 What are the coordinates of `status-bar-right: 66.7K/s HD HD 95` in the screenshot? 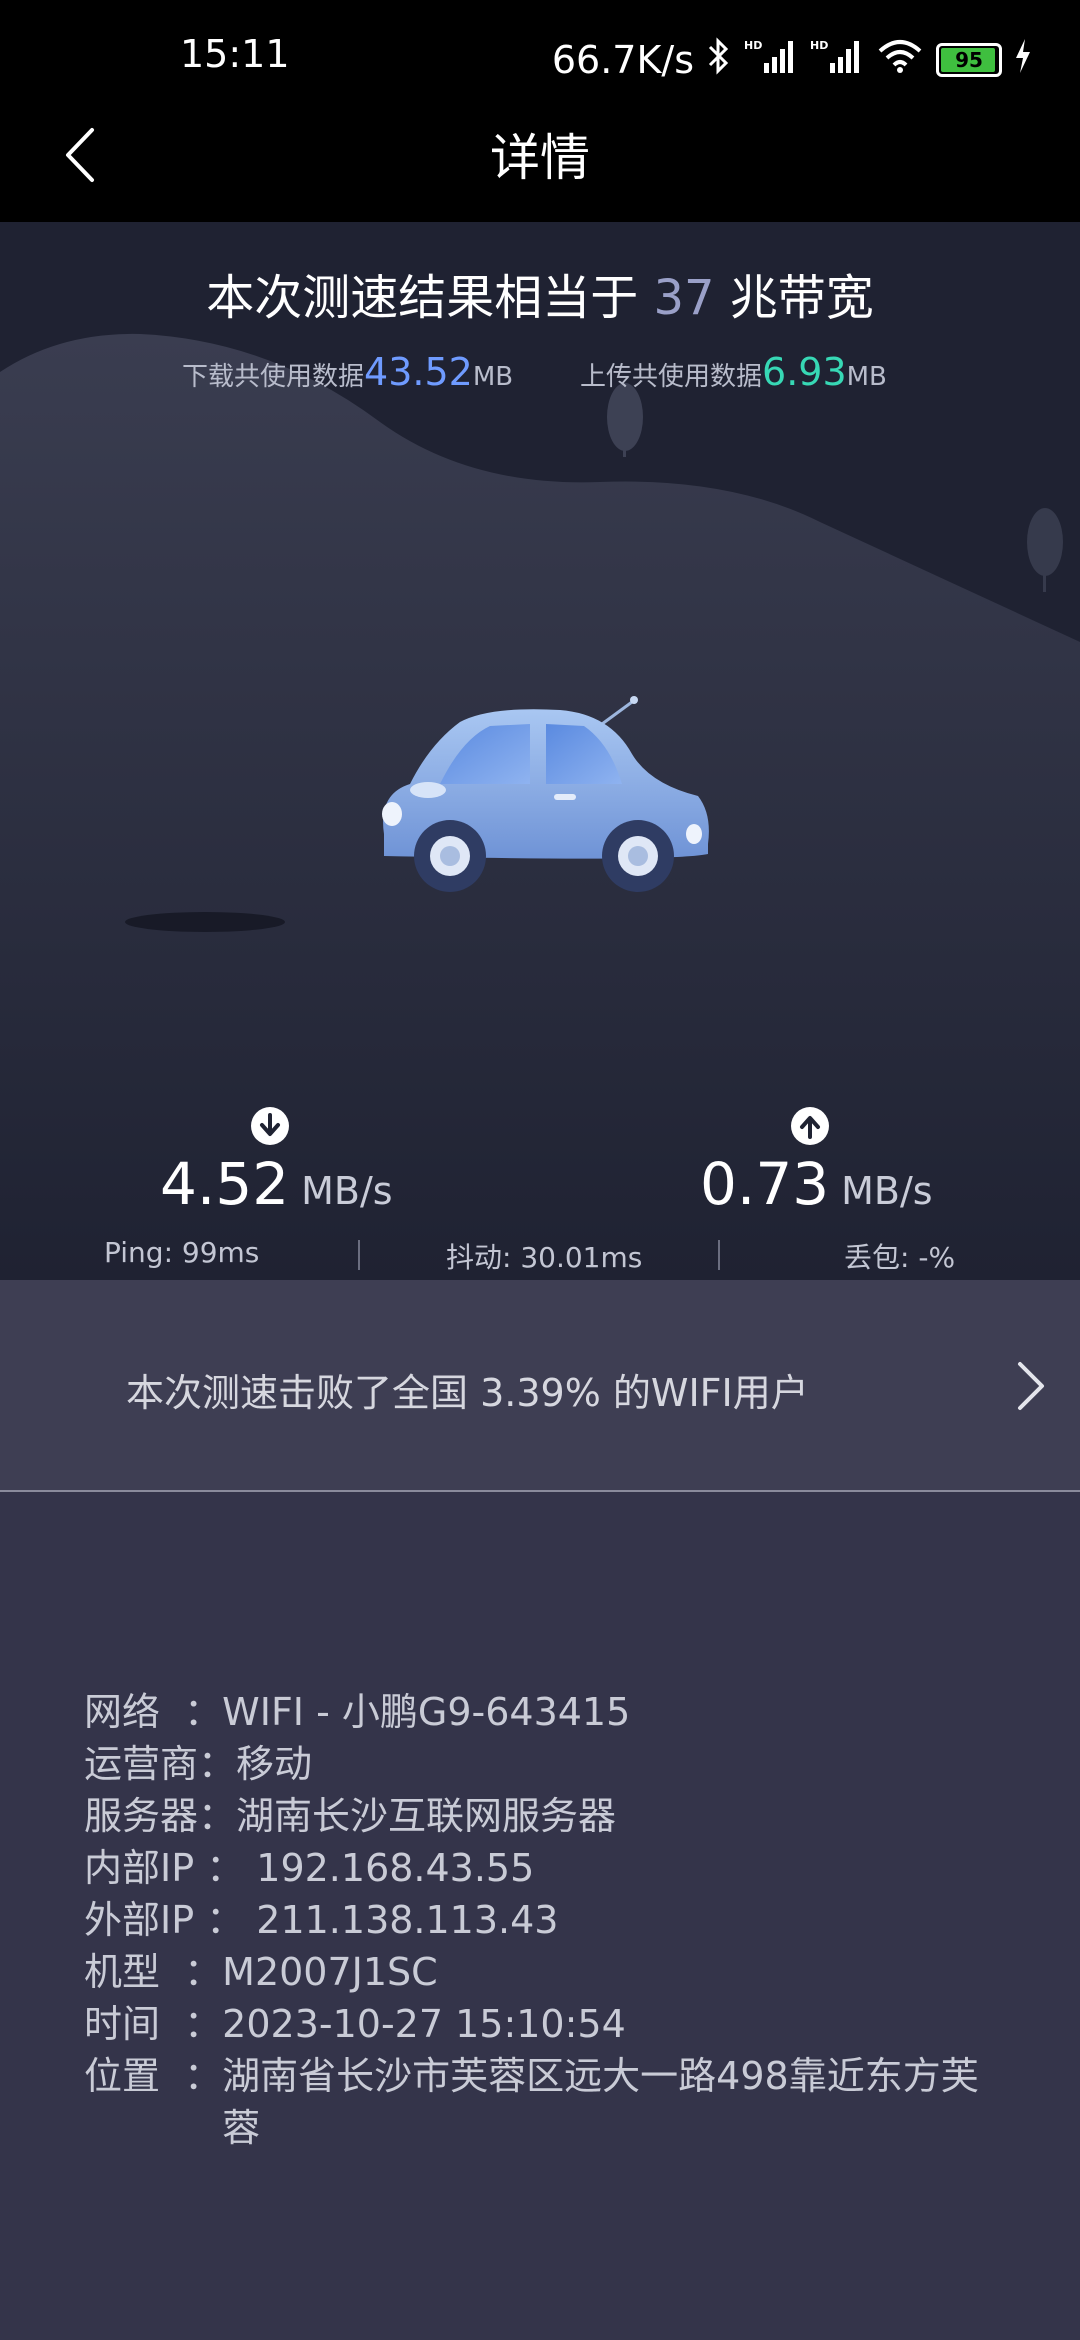 It's located at (792, 60).